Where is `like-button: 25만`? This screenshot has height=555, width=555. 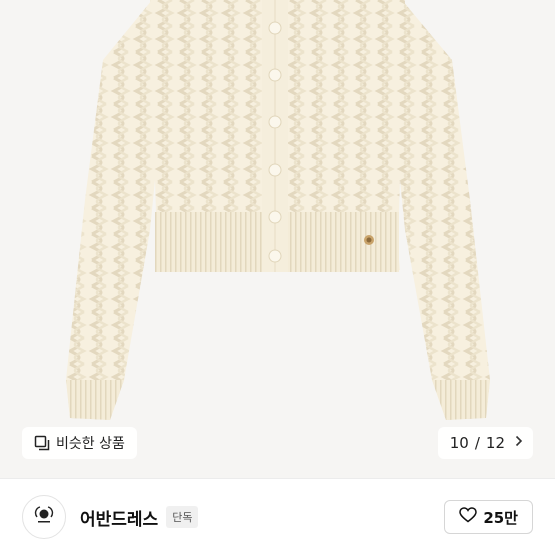 like-button: 25만 is located at coordinates (488, 517).